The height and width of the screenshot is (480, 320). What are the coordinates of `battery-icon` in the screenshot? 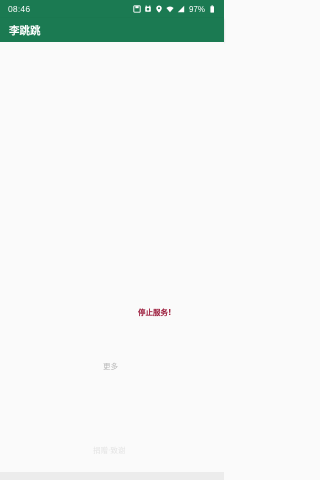 It's located at (212, 9).